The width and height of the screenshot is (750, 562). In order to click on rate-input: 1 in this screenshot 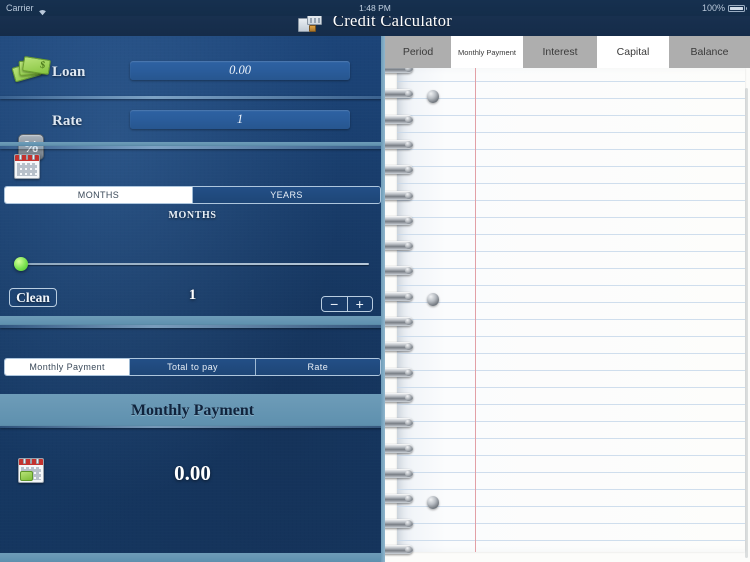, I will do `click(240, 119)`.